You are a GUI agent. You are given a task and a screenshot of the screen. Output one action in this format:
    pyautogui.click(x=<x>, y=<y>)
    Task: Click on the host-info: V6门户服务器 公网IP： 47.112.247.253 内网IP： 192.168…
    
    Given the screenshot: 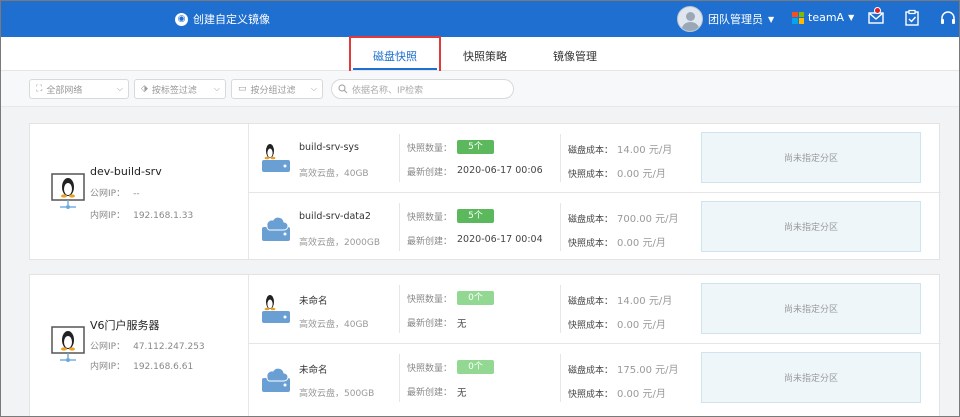 What is the action you would take?
    pyautogui.click(x=139, y=345)
    